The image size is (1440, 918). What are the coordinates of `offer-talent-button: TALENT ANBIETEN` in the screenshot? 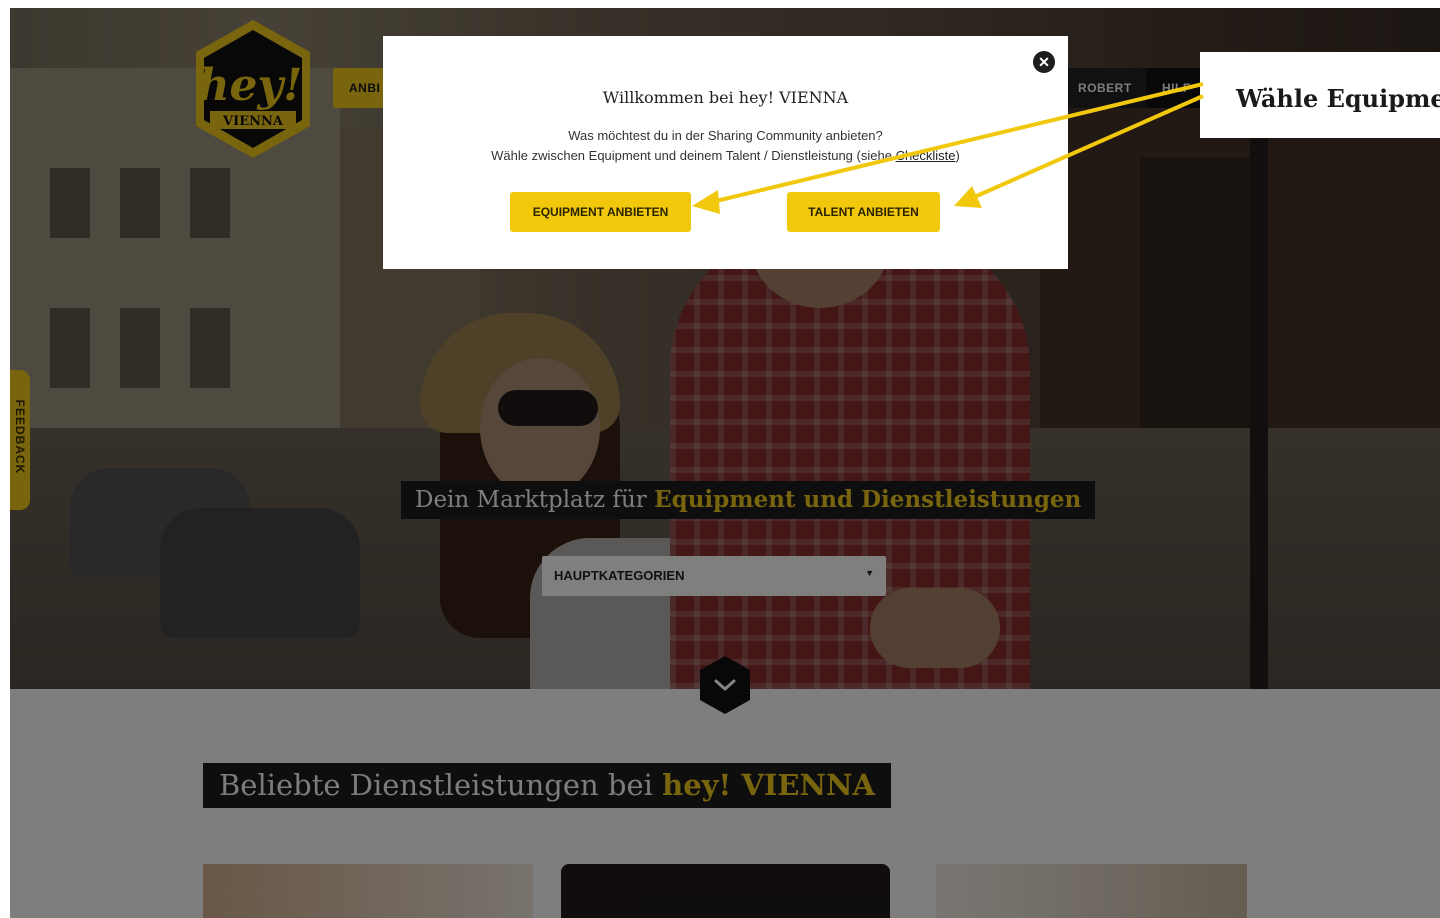 It's located at (863, 212).